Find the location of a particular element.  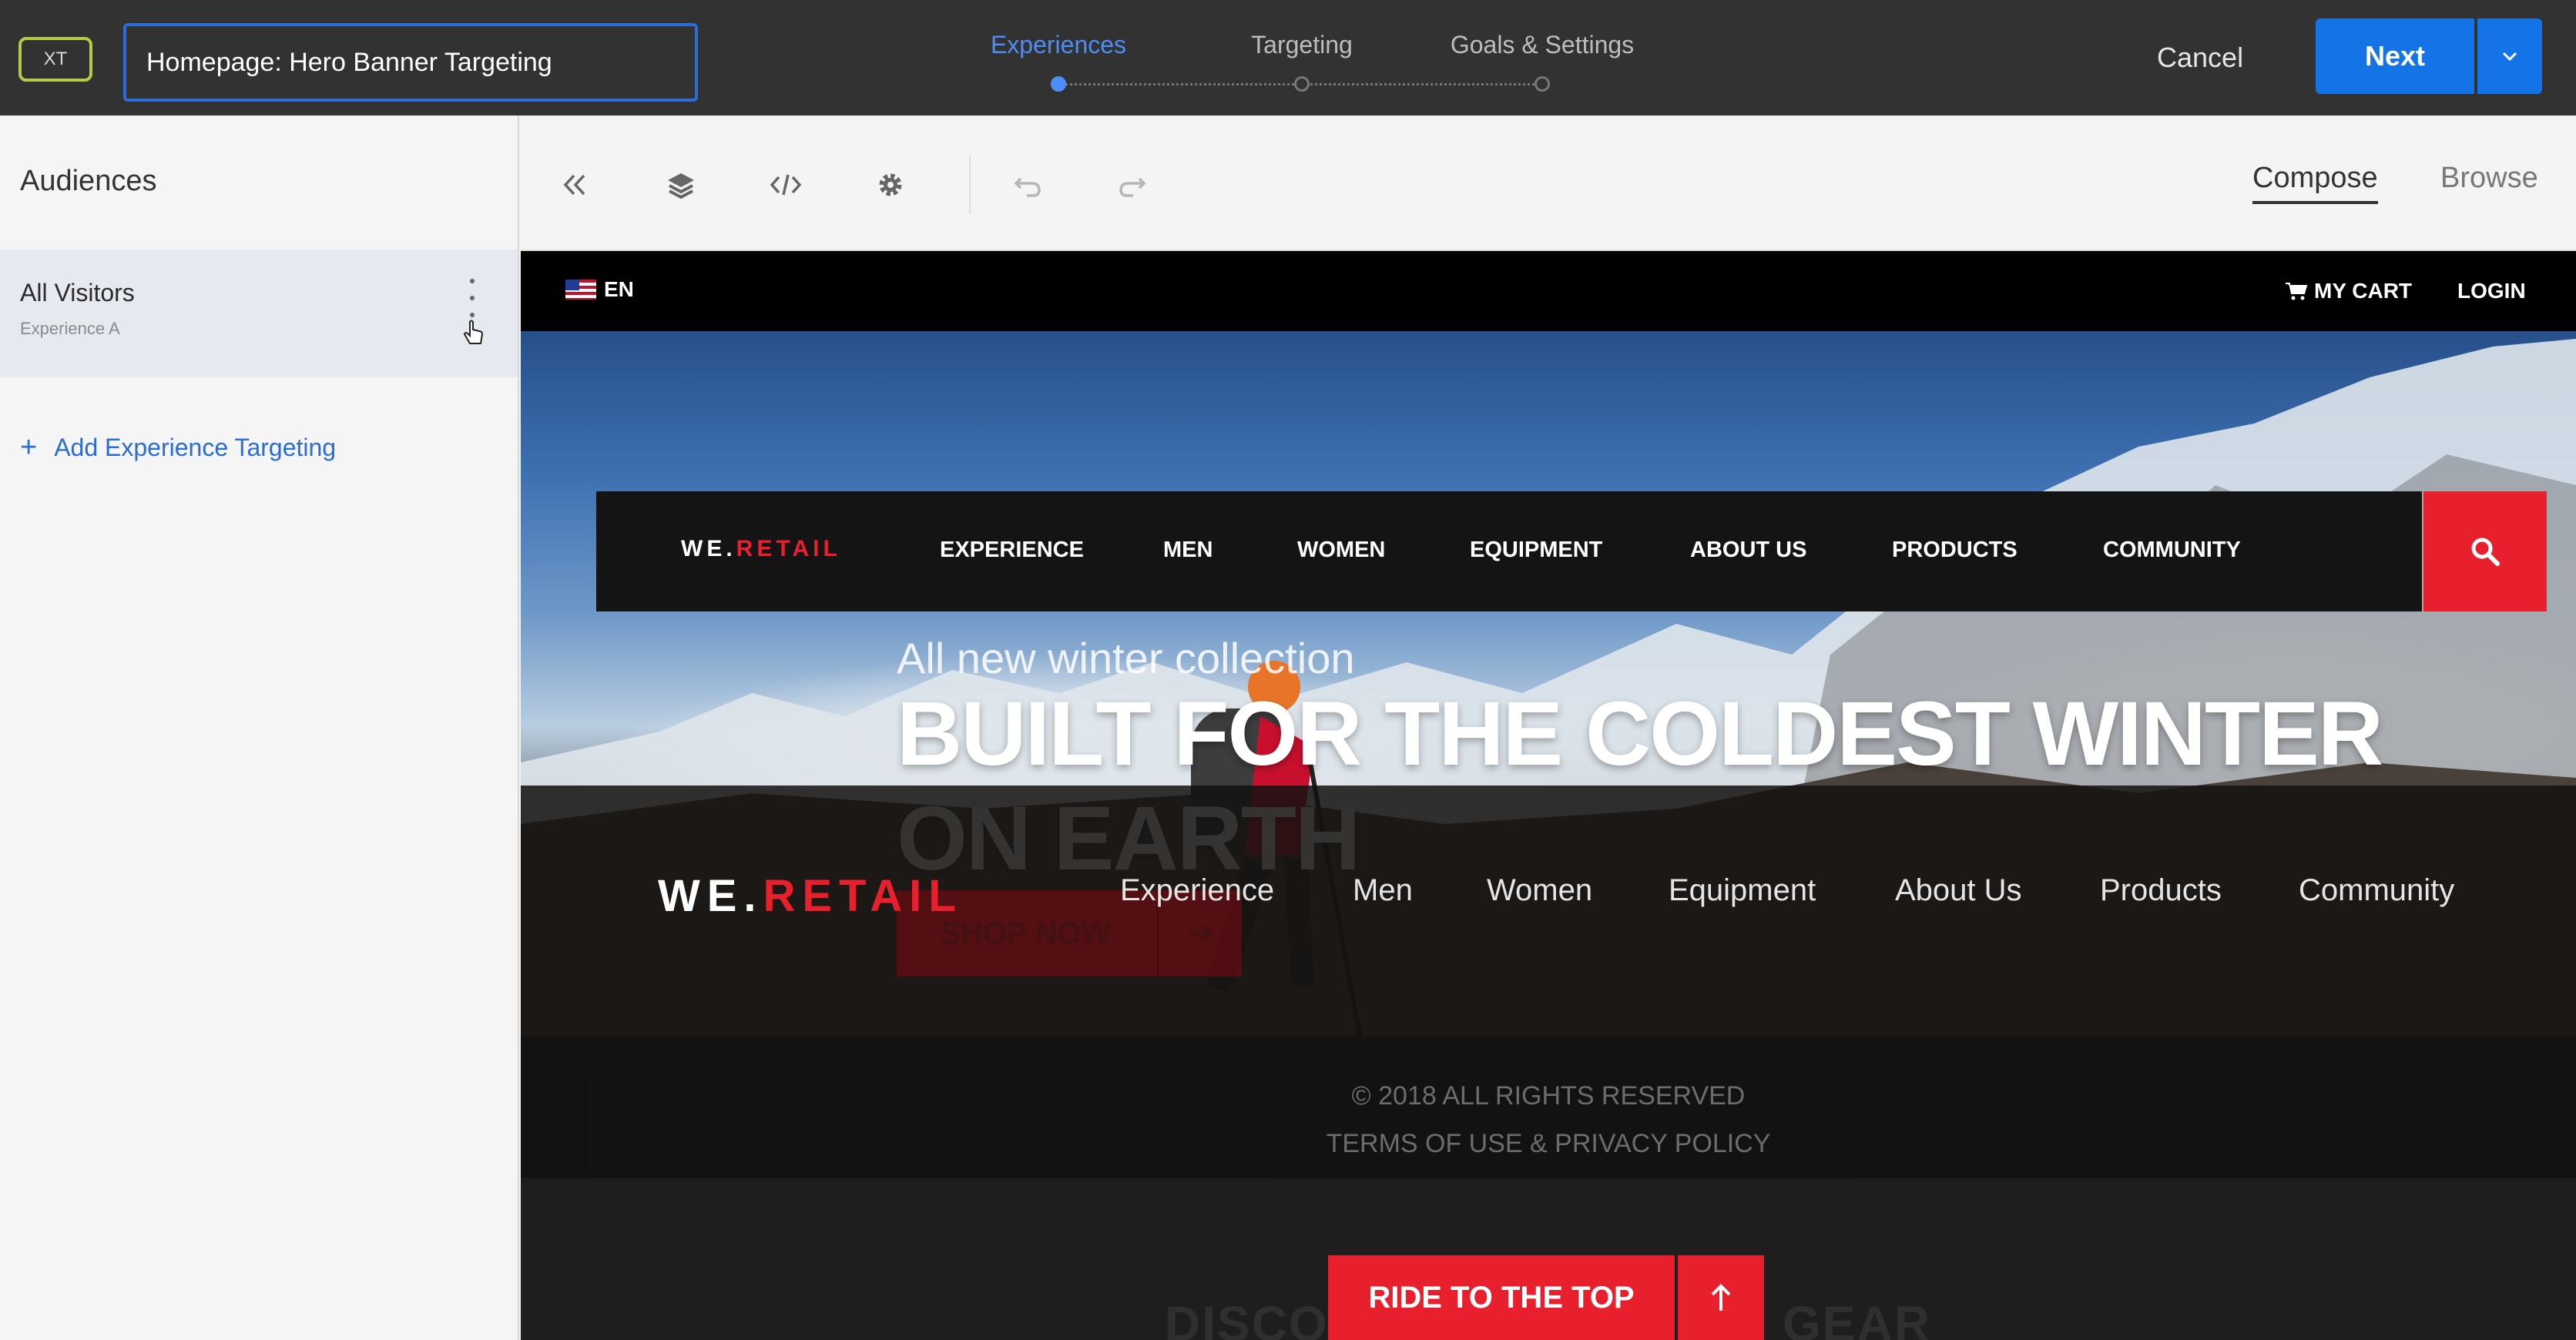

terms-privacy-link: TERMS OF USE & PRIVACY POLICY is located at coordinates (1548, 1144).